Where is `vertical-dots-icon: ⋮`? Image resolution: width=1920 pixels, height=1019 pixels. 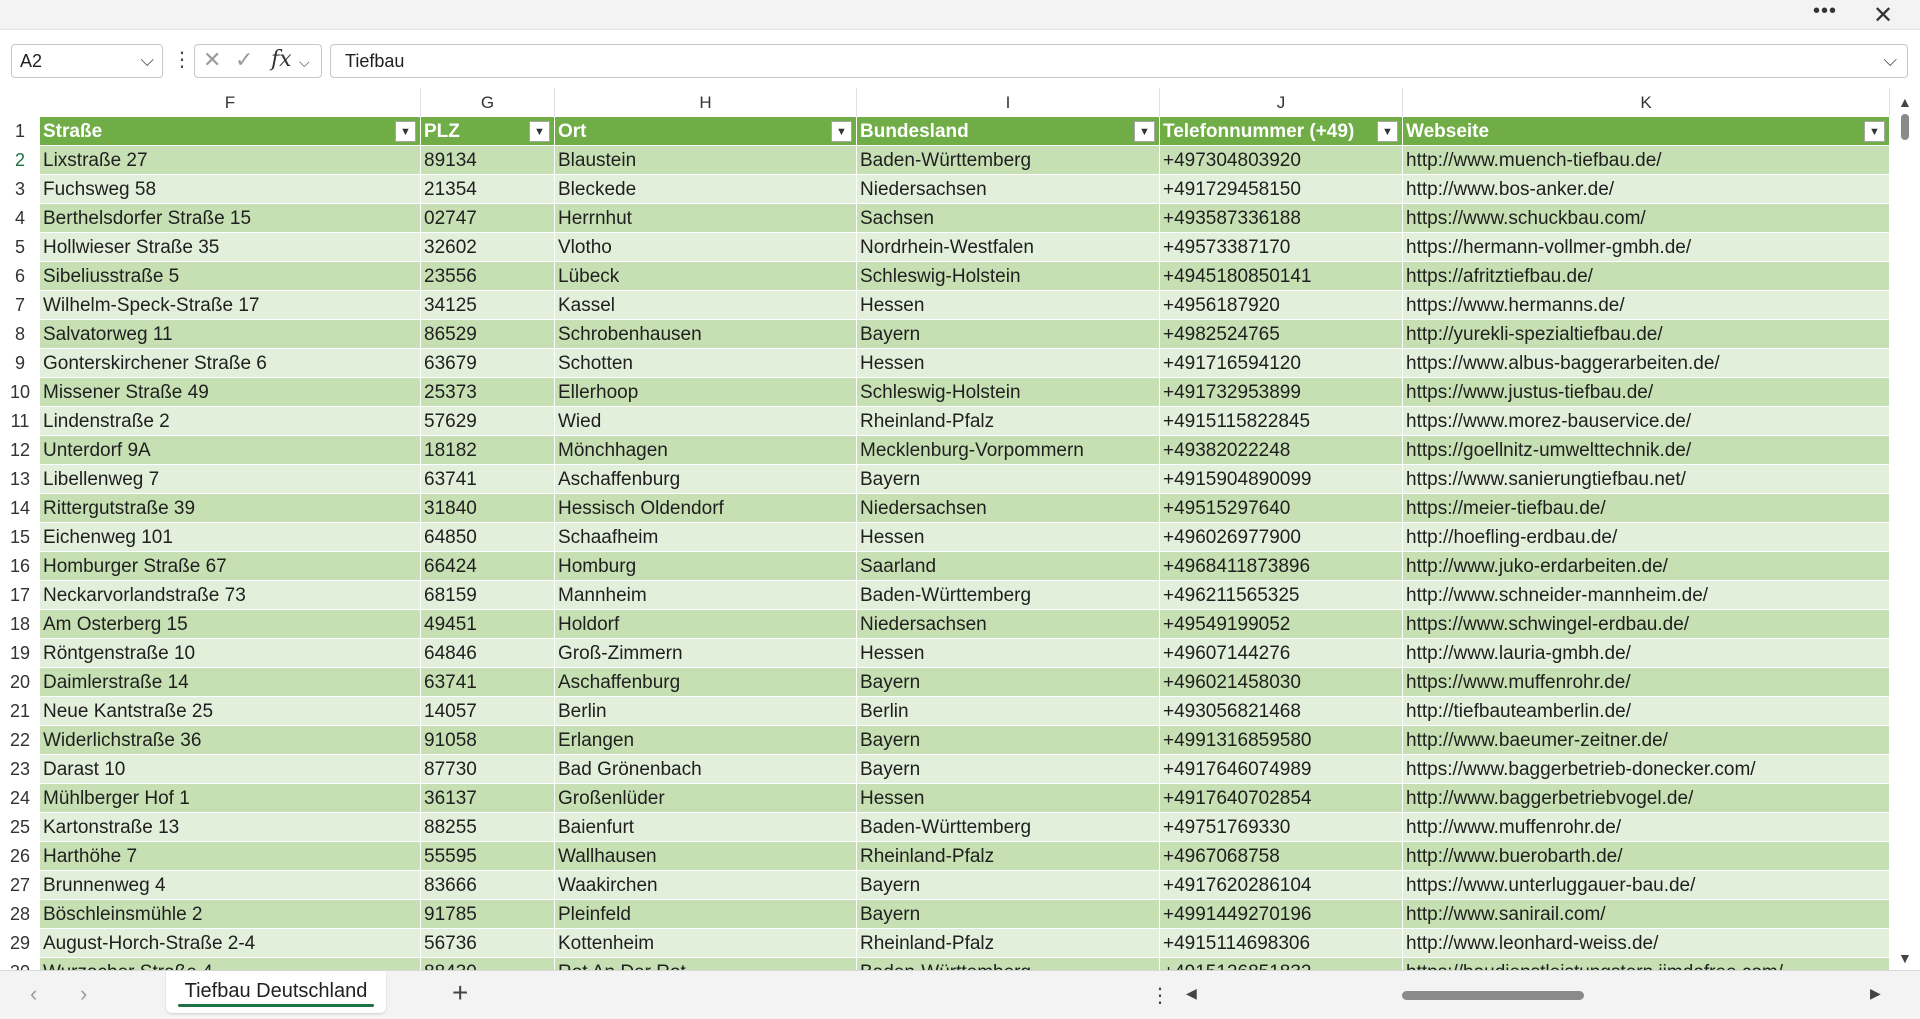
vertical-dots-icon: ⋮ is located at coordinates (1160, 995).